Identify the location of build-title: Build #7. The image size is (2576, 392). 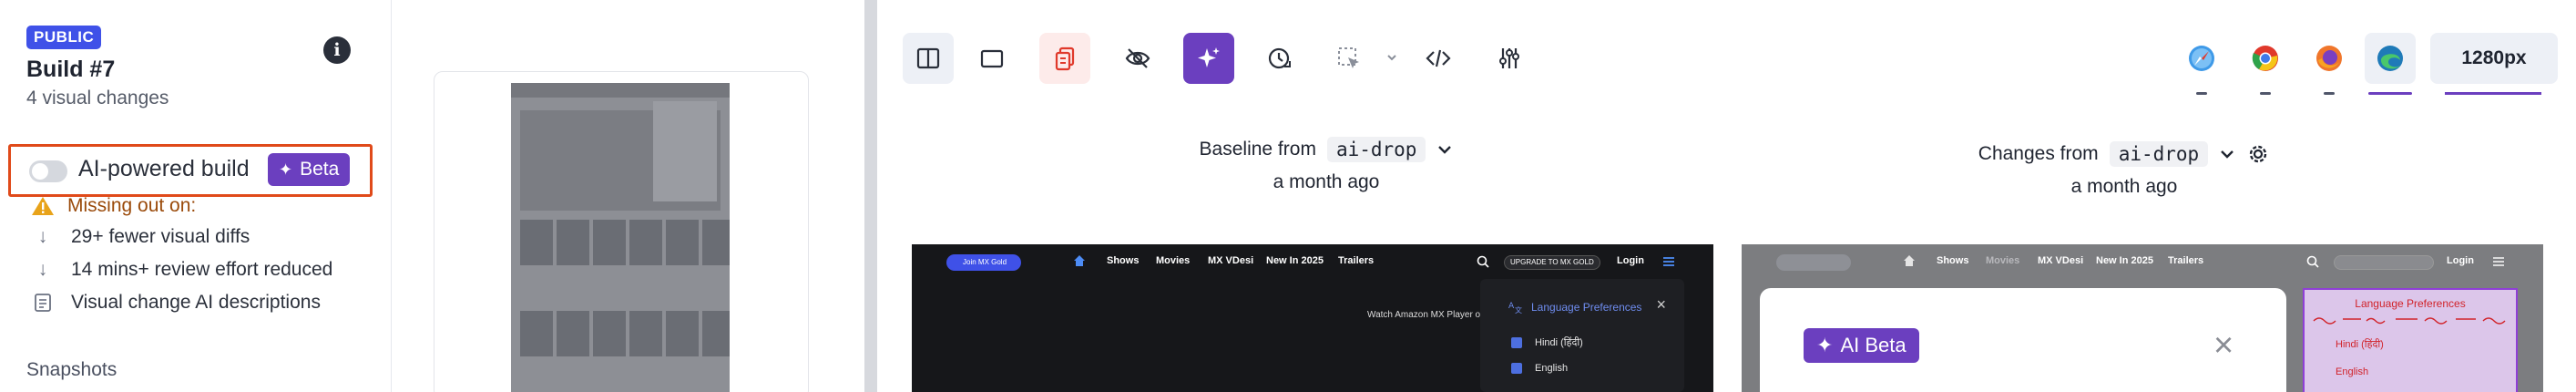
(71, 69).